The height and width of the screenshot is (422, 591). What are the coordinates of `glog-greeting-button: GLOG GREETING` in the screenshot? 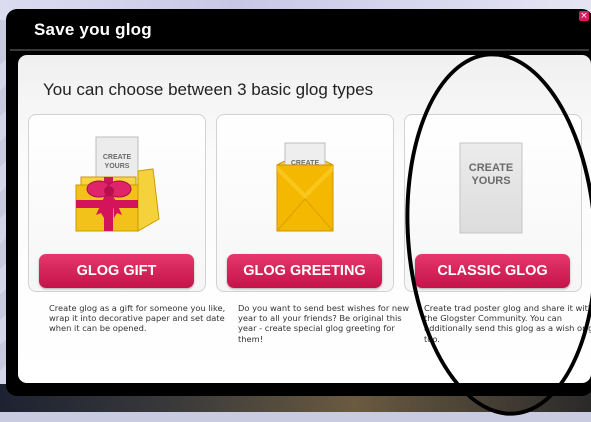 It's located at (304, 271).